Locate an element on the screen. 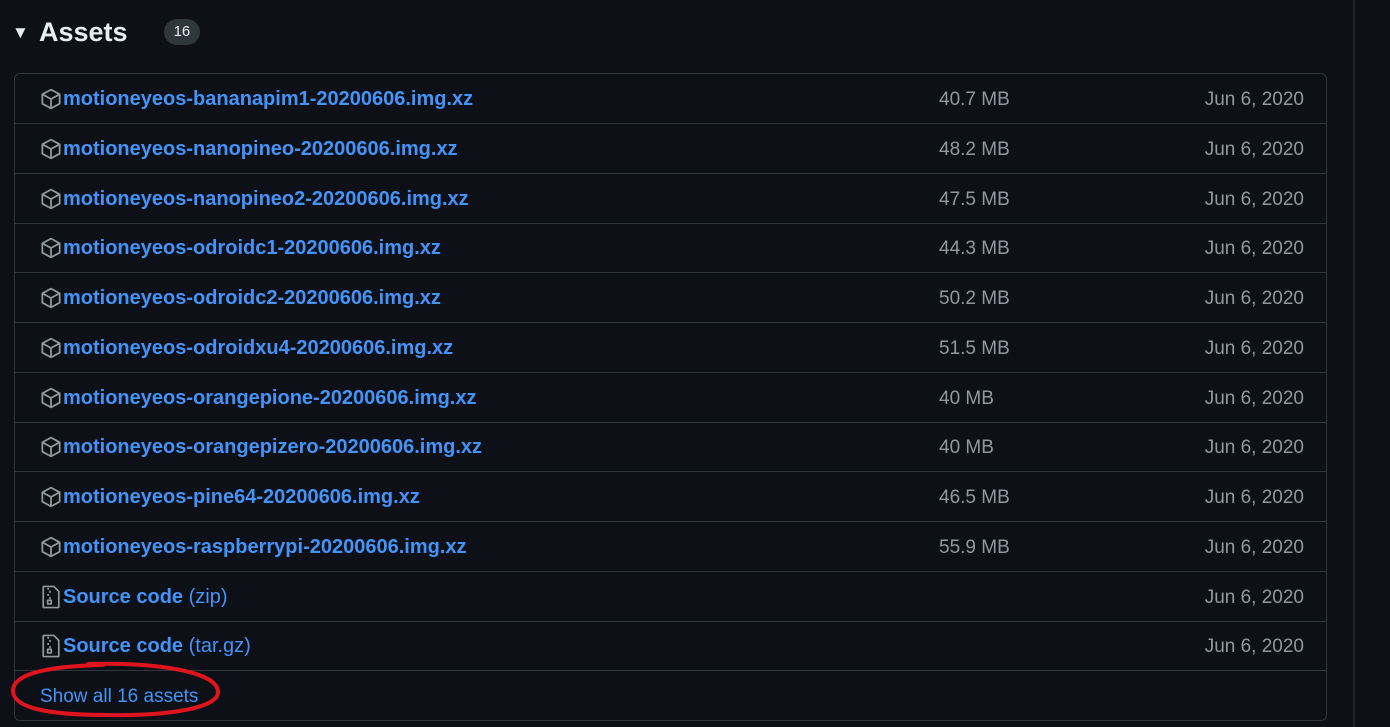 This screenshot has width=1390, height=727. asset-size: 48.2 MB is located at coordinates (974, 149).